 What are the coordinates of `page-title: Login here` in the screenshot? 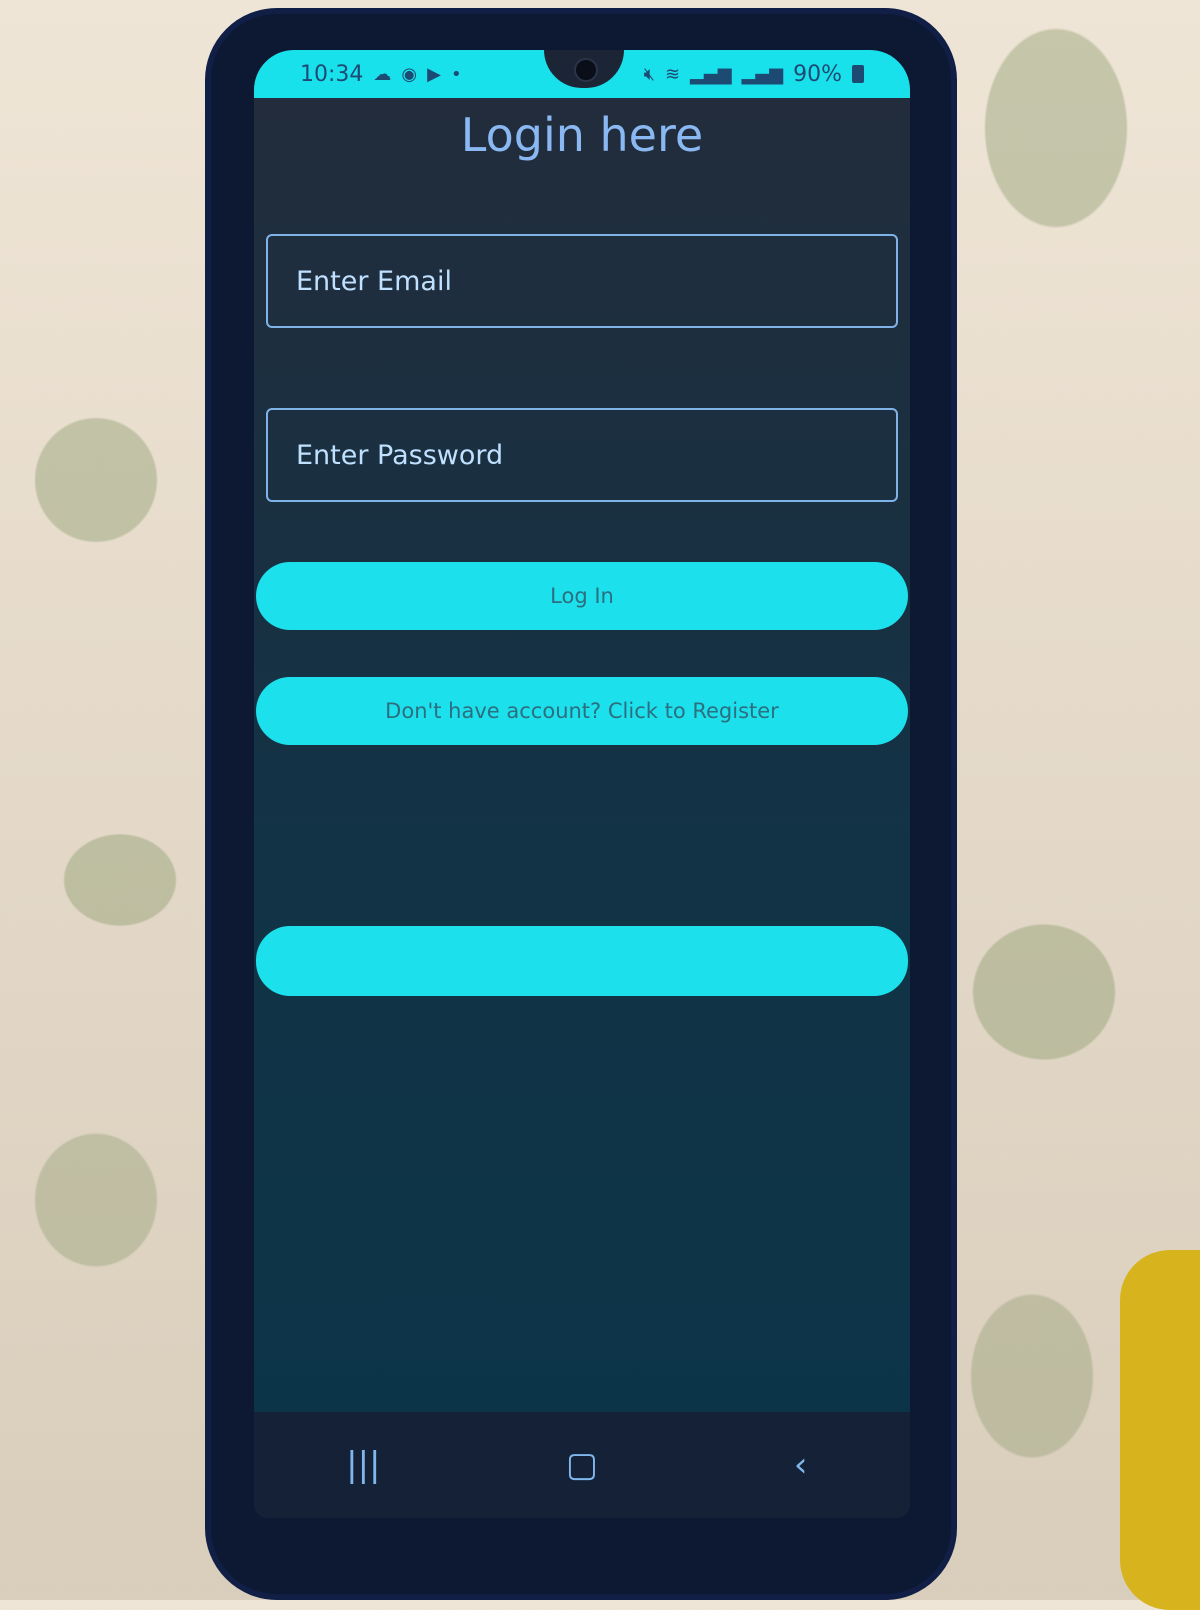 It's located at (582, 135).